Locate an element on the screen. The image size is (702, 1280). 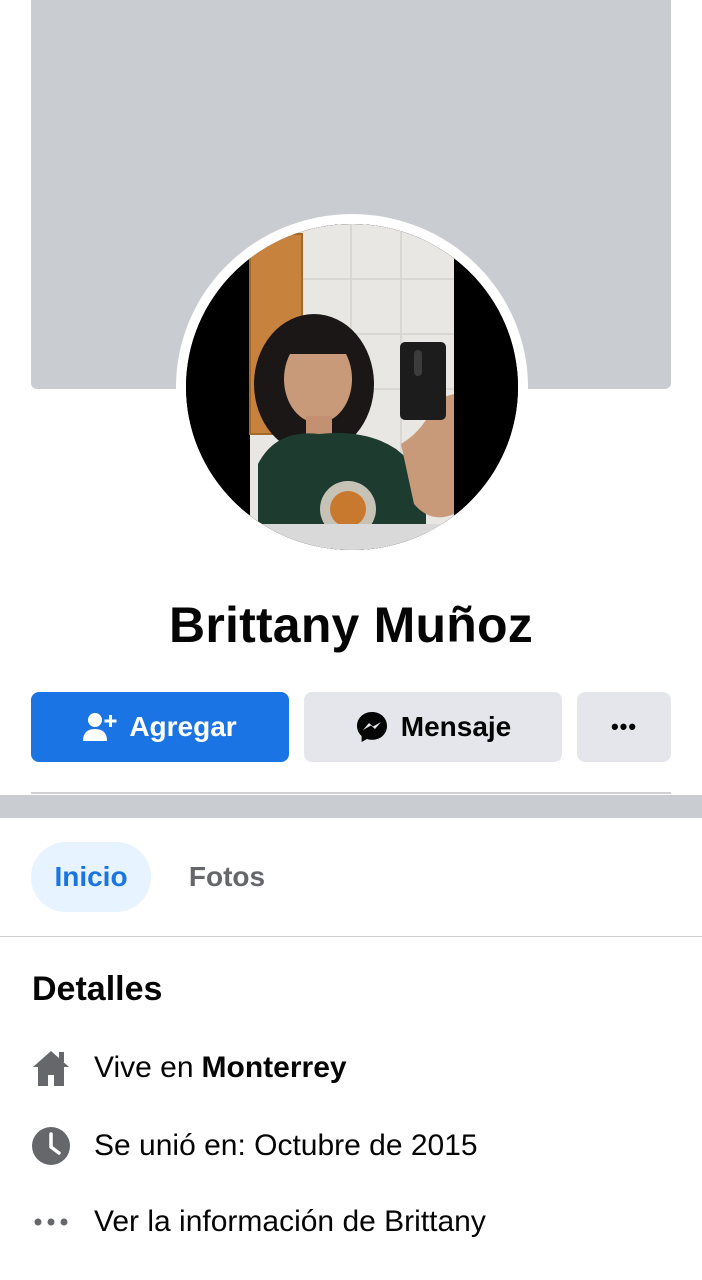
more-dots-icon: ••• is located at coordinates (624, 726).